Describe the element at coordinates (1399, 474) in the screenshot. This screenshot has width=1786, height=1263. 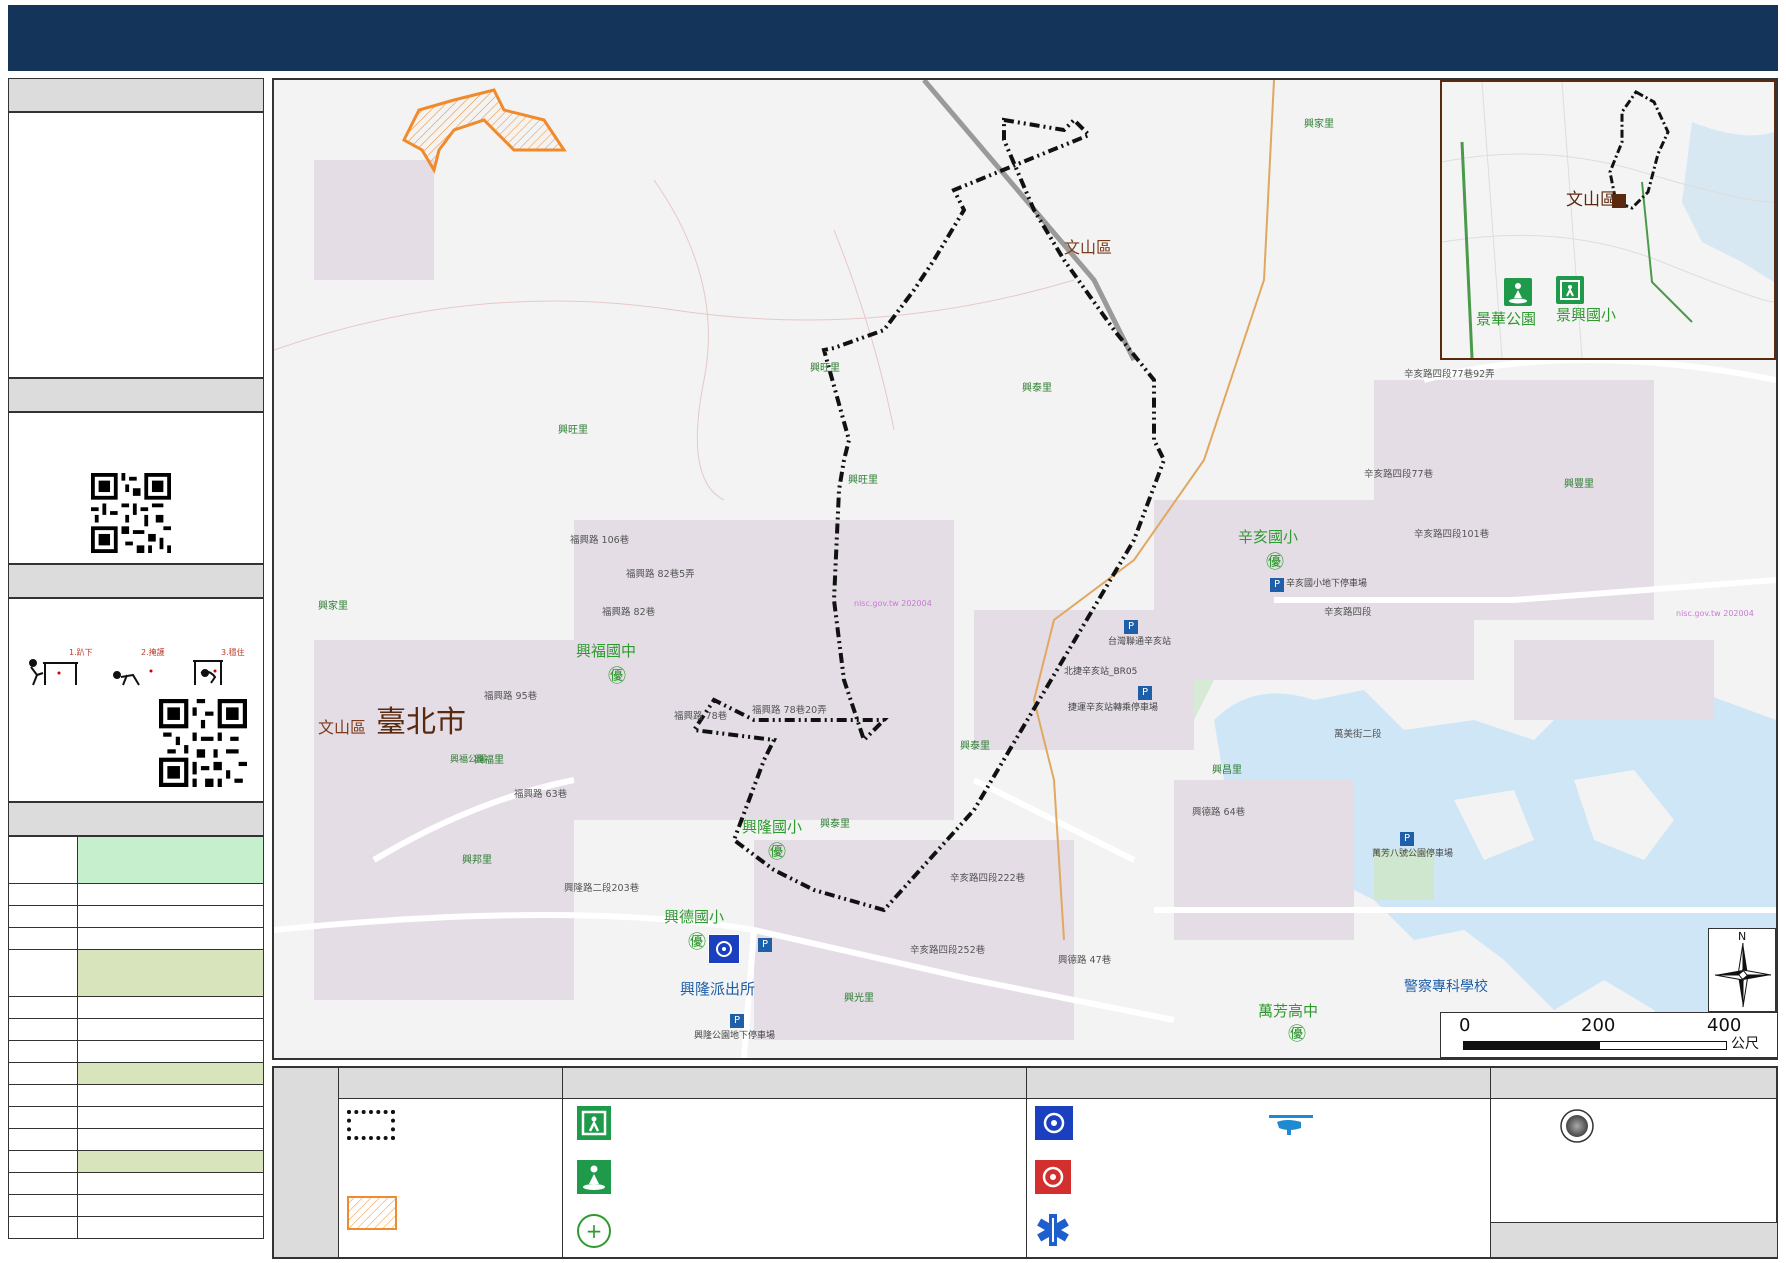
I see `road-label: 辛亥路四段77巷` at that location.